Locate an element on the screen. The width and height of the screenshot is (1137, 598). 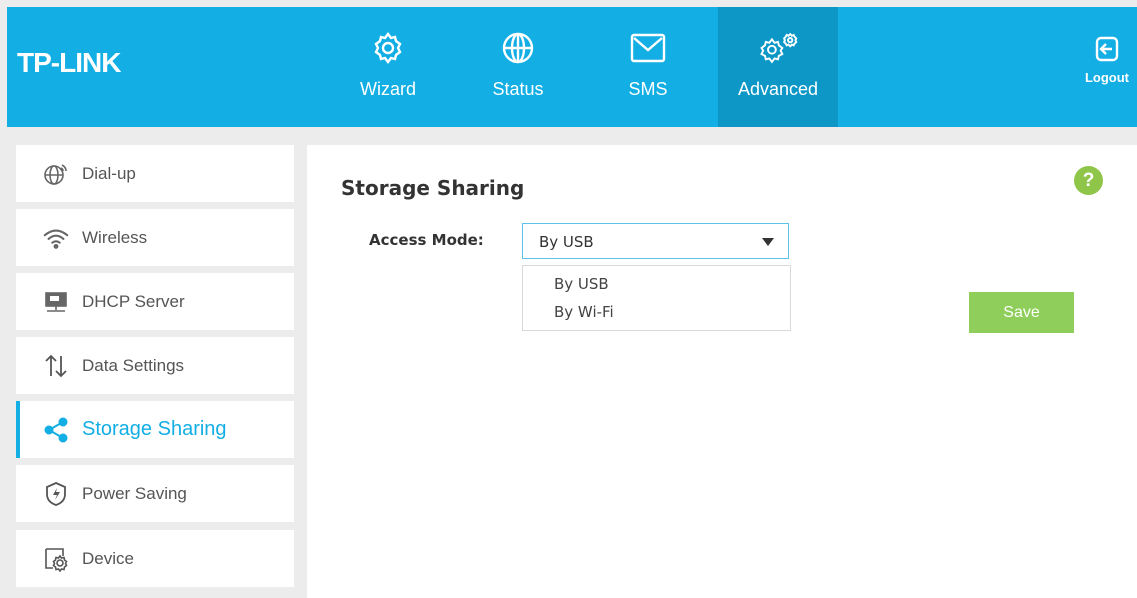
sidebar-item-dial-up: Dial-up is located at coordinates (155, 173).